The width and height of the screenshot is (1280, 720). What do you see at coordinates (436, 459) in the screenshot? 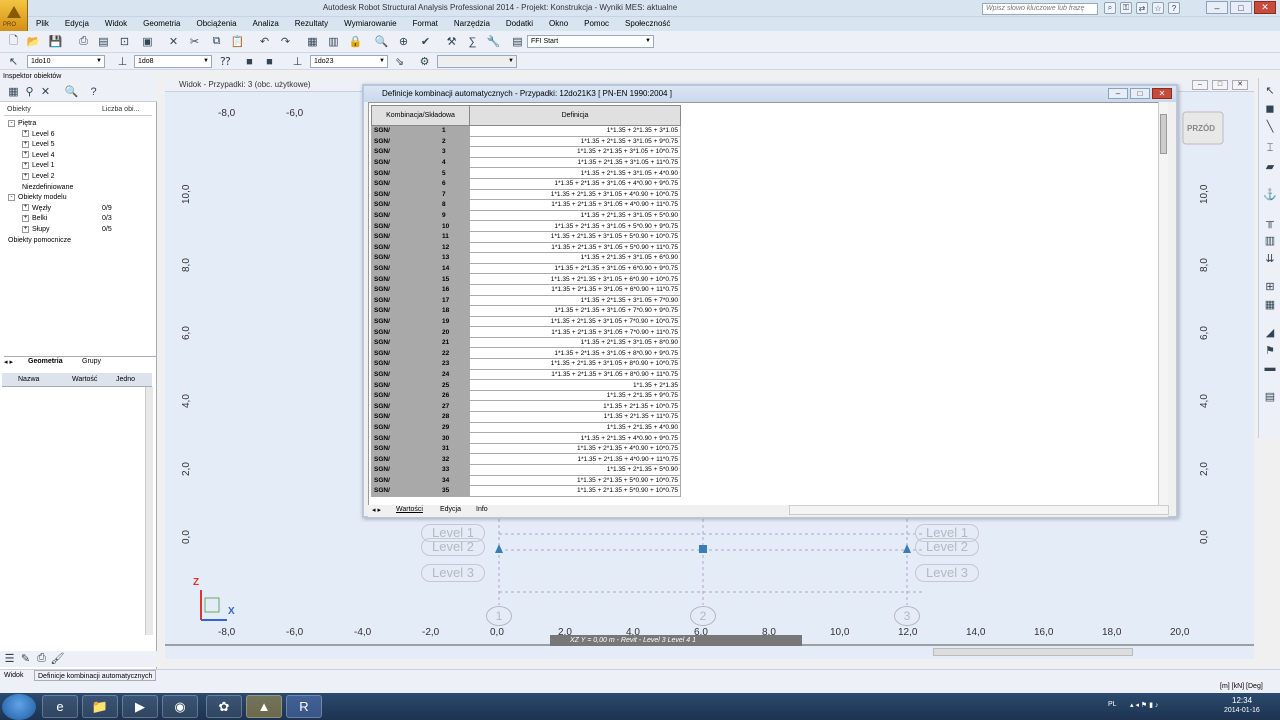
I see `combo-number-cell: 32` at bounding box center [436, 459].